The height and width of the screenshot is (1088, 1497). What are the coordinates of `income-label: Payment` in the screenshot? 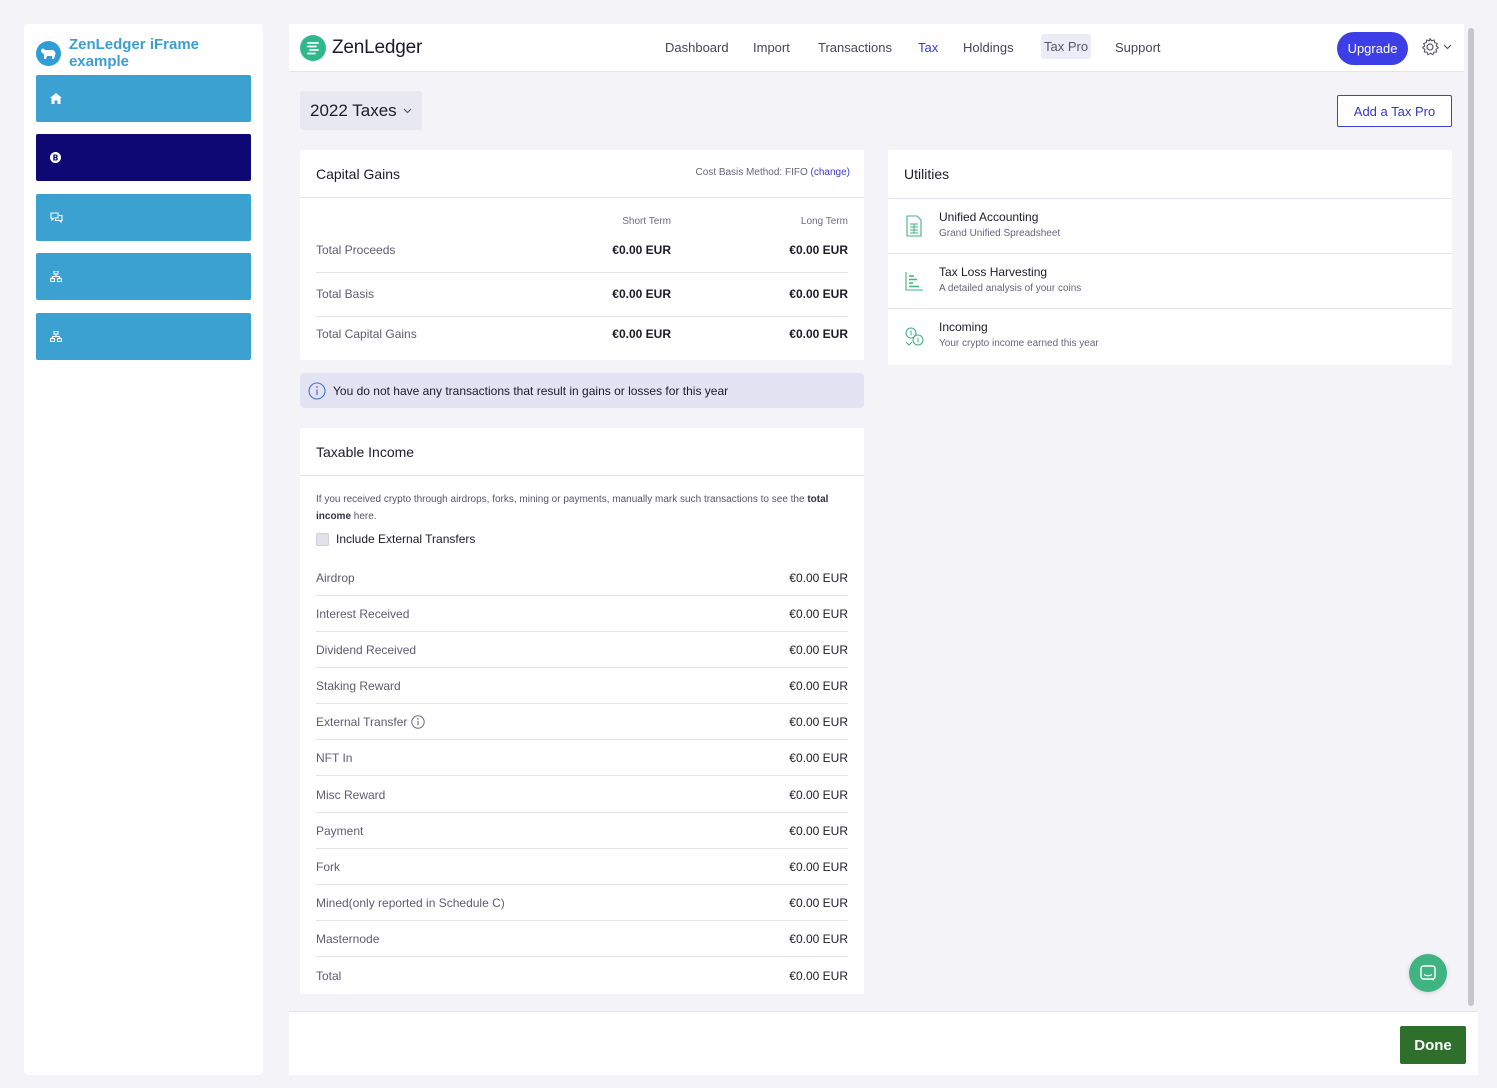 It's located at (340, 830).